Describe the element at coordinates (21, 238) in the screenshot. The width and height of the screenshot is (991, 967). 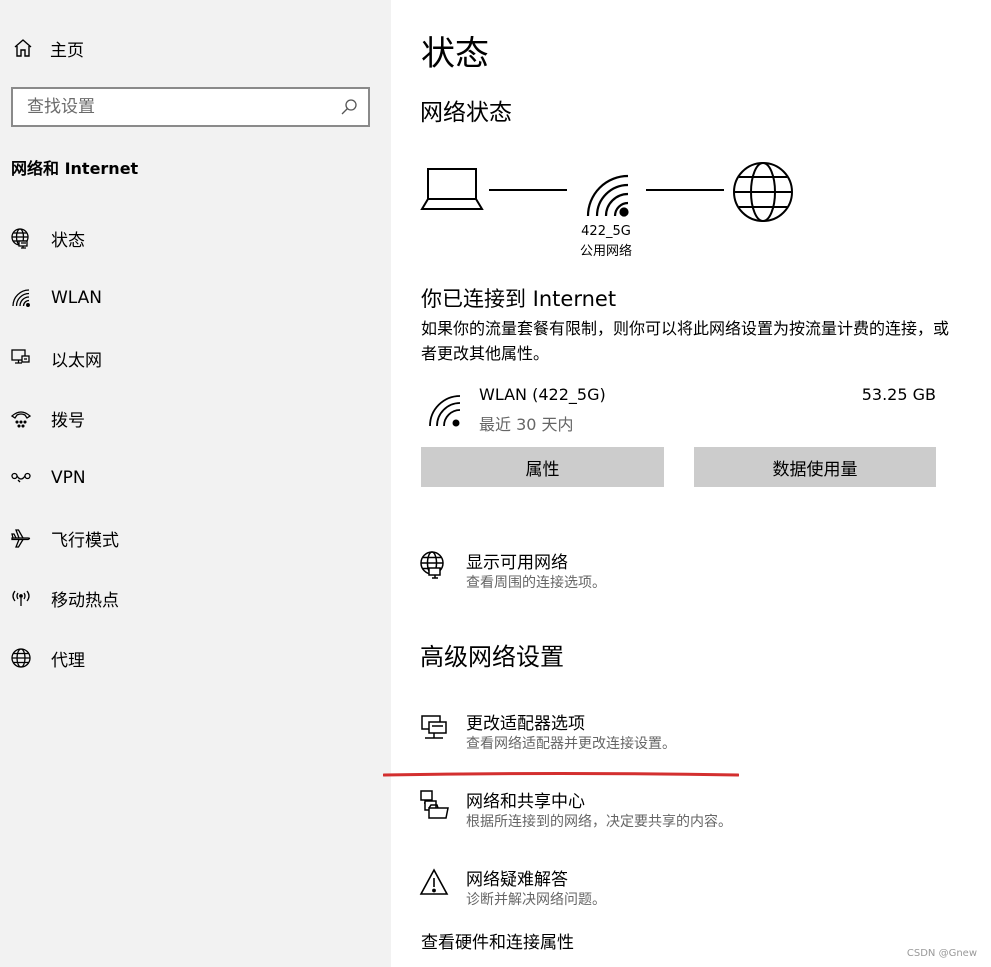
I see `globe-status-icon` at that location.